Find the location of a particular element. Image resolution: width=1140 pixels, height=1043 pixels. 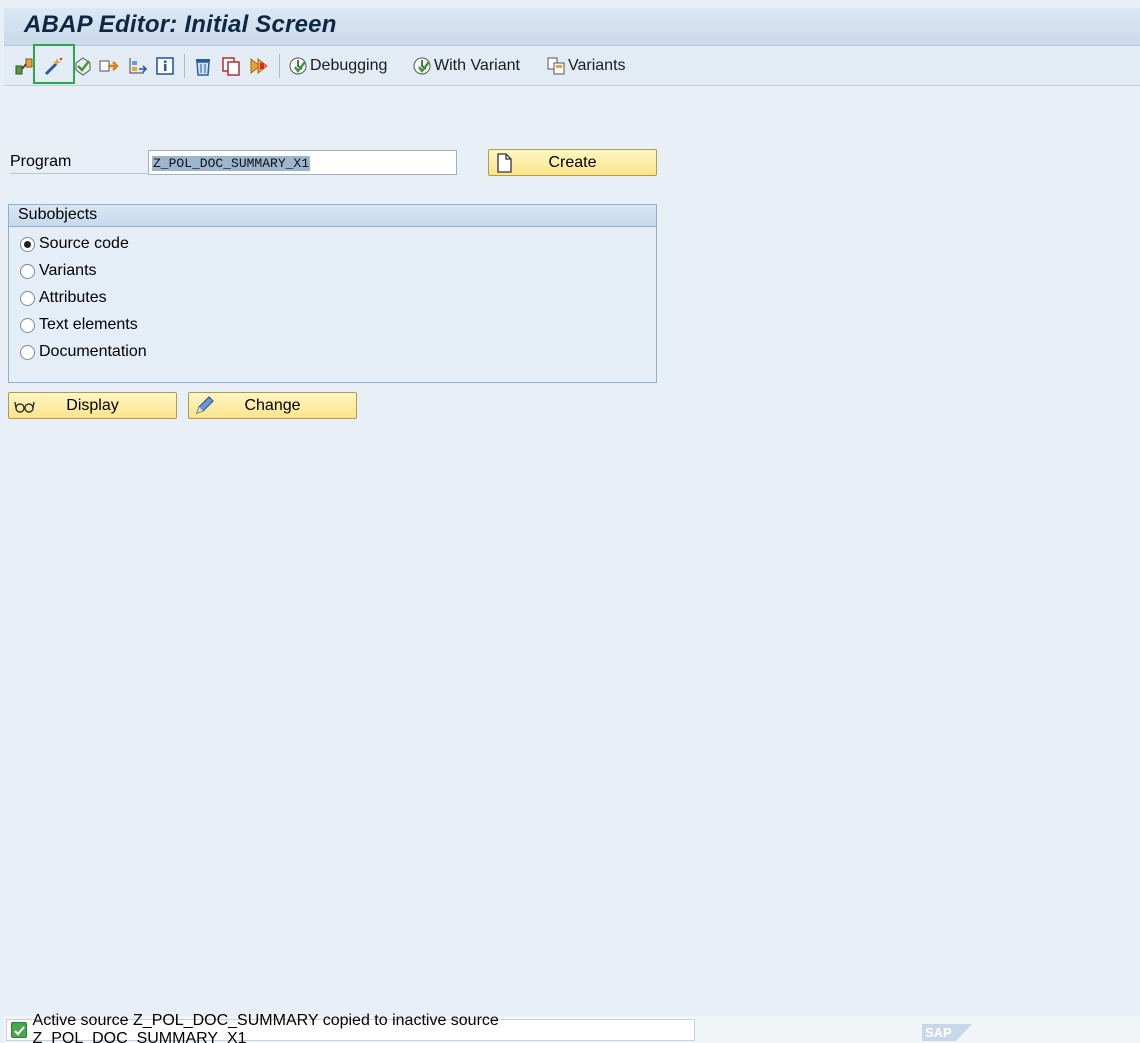

variants-icon is located at coordinates (556, 66).